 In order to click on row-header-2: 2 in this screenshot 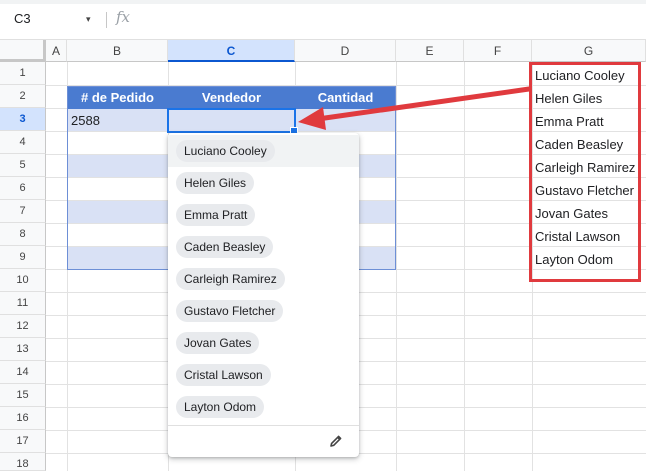, I will do `click(23, 96)`.